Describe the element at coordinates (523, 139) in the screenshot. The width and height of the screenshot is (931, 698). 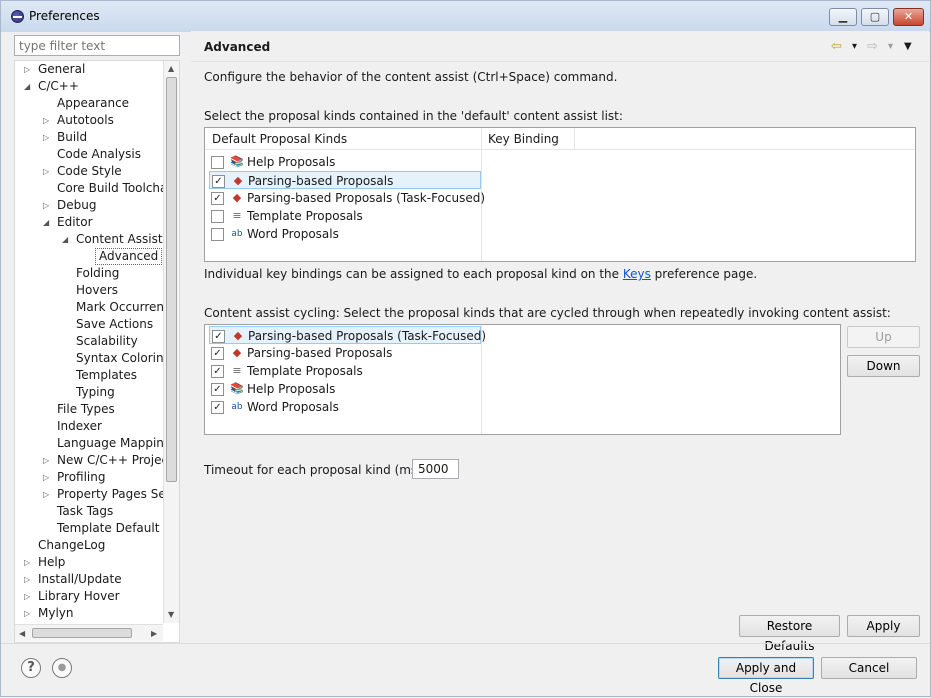
I see `col-key-binding: Key Binding` at that location.